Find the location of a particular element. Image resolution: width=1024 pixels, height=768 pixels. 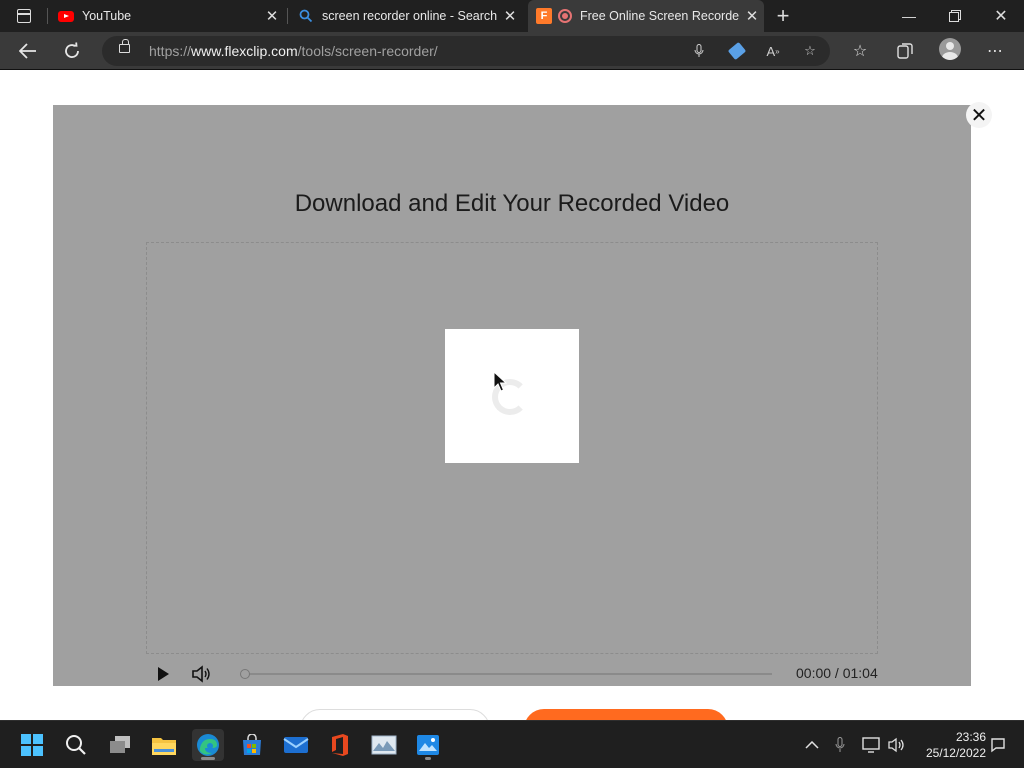

clock-date: 25/12/2022 is located at coordinates (955, 753).